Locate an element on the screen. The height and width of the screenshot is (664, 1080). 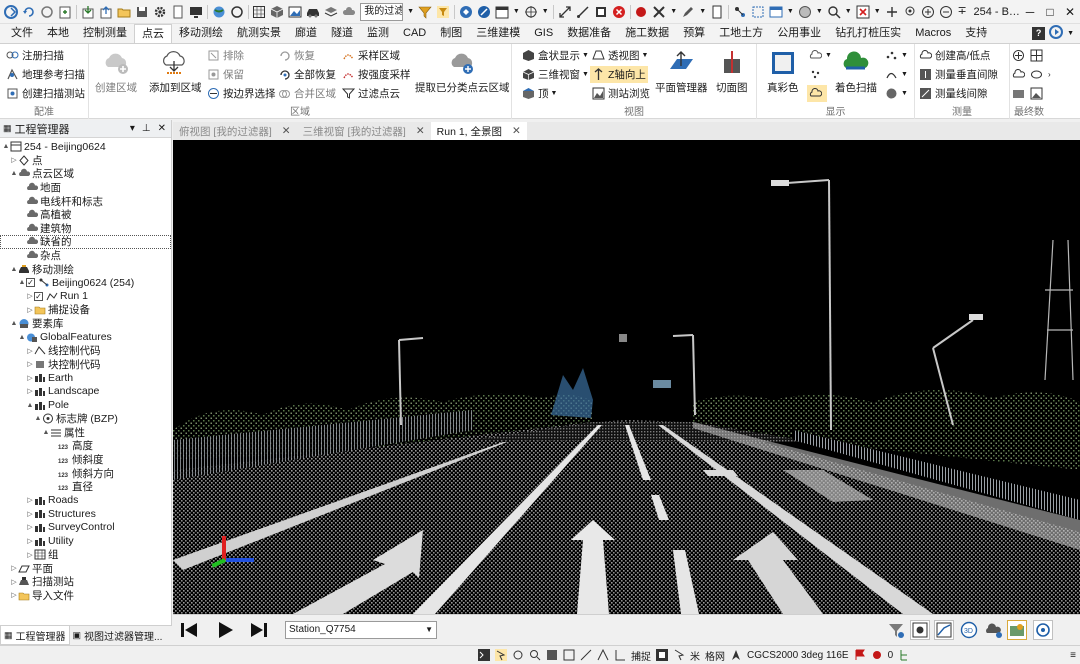
display-dots-button: ▼ is located at coordinates (896, 55).